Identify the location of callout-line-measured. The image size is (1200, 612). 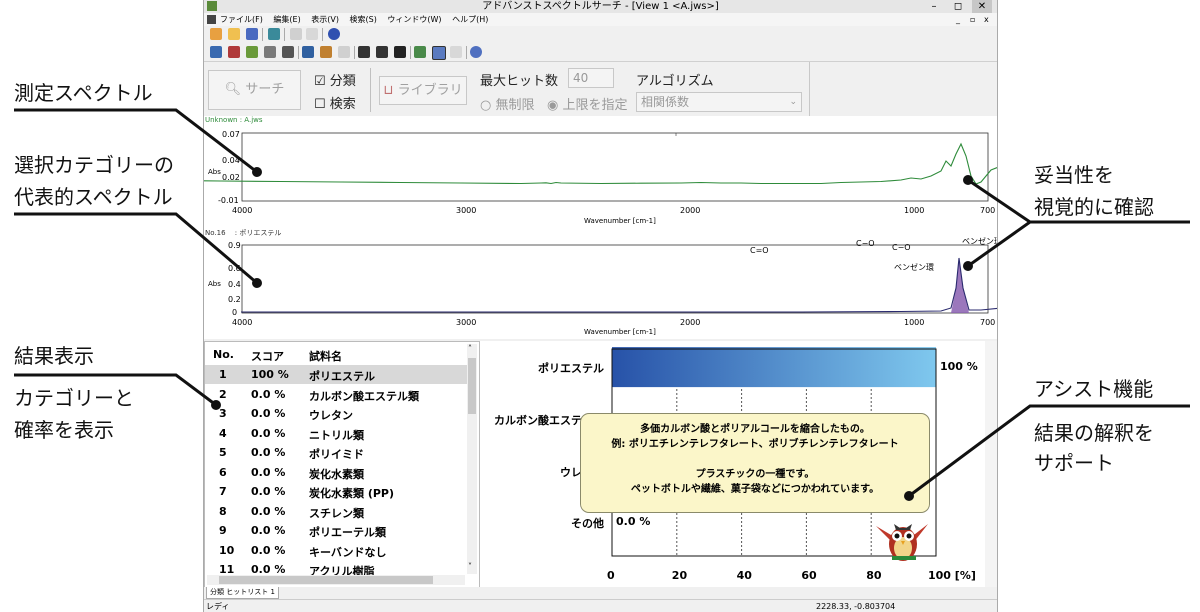
(136, 141).